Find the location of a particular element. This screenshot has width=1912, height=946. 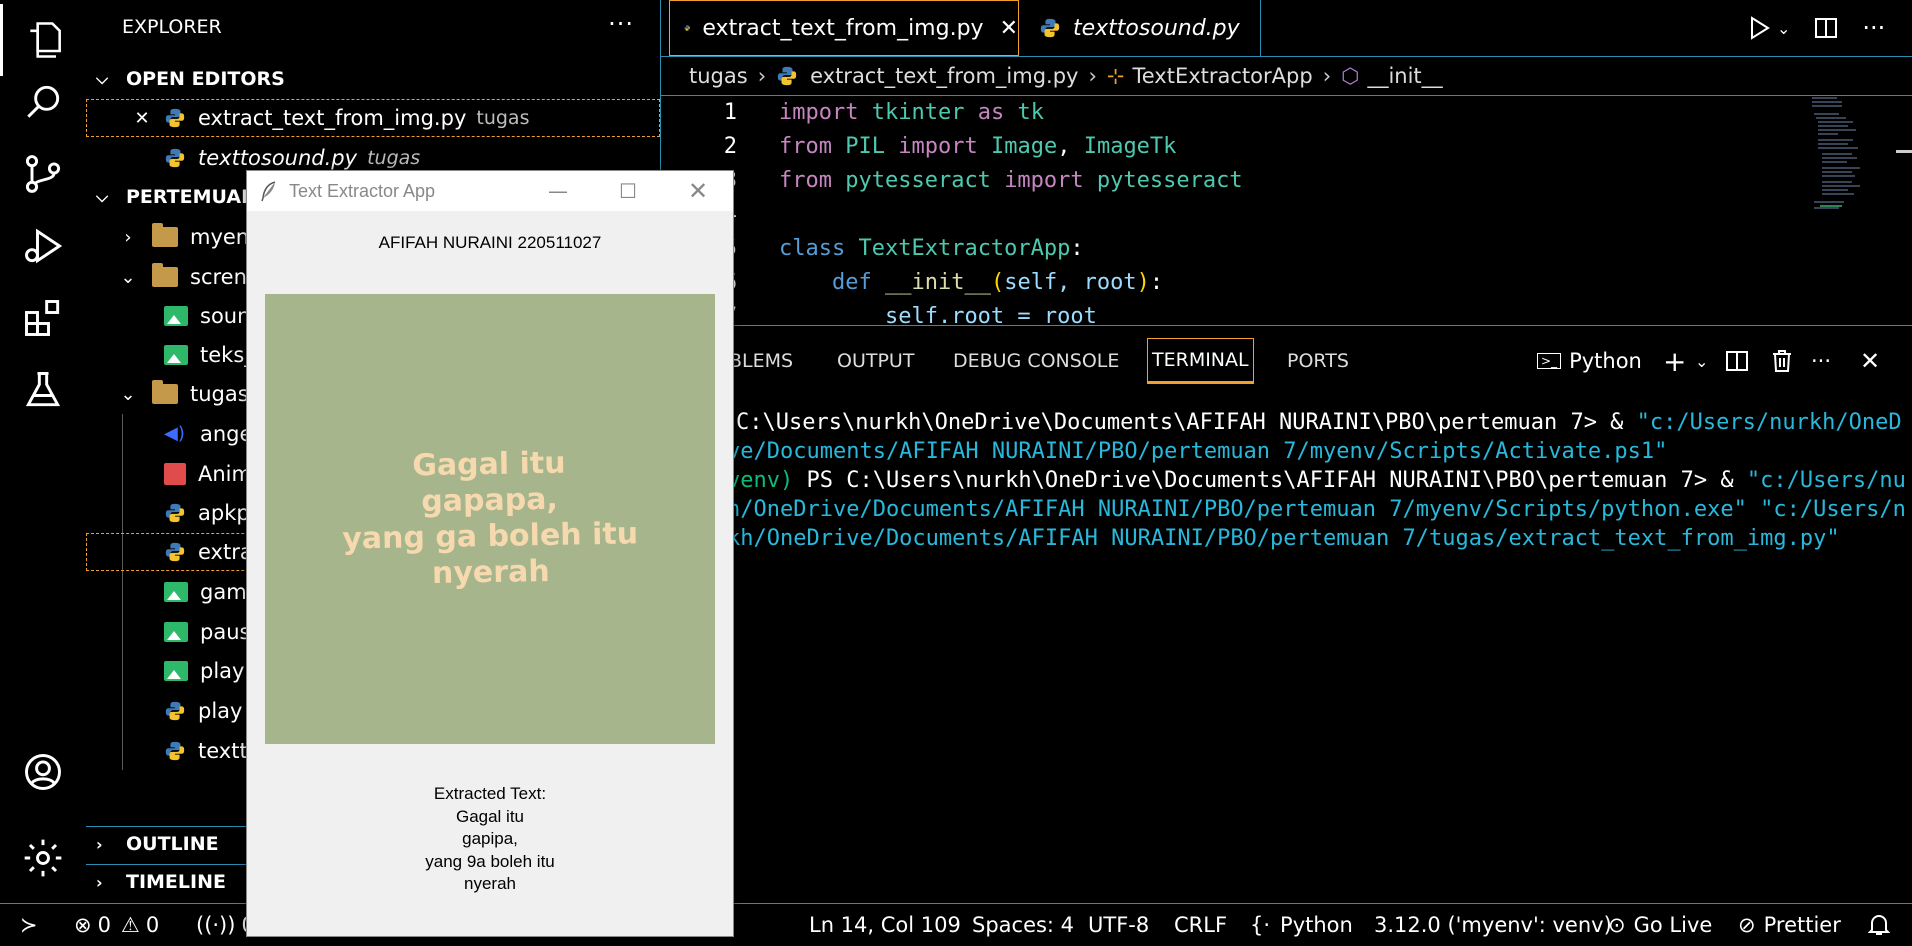

method-symbol-icon: ⬡ is located at coordinates (1350, 76).